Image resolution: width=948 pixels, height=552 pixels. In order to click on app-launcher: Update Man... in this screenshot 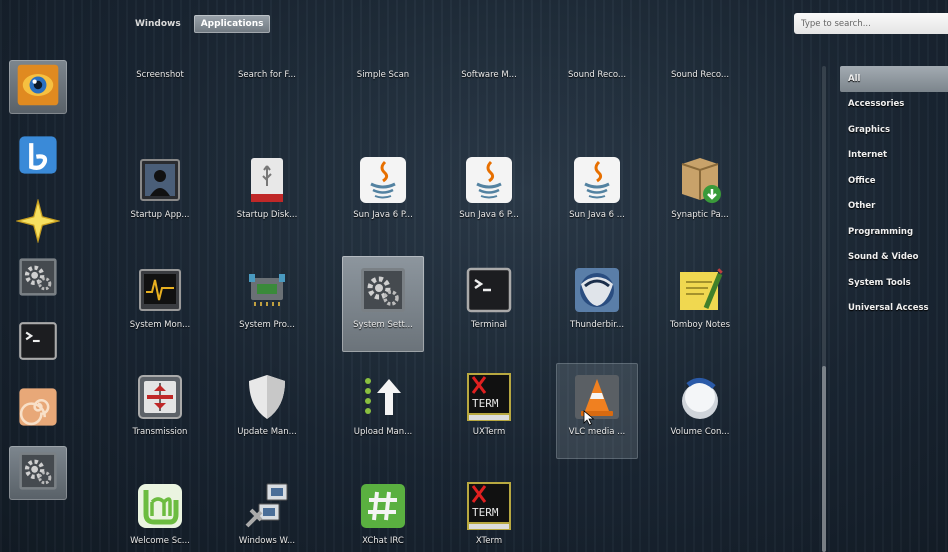, I will do `click(267, 411)`.